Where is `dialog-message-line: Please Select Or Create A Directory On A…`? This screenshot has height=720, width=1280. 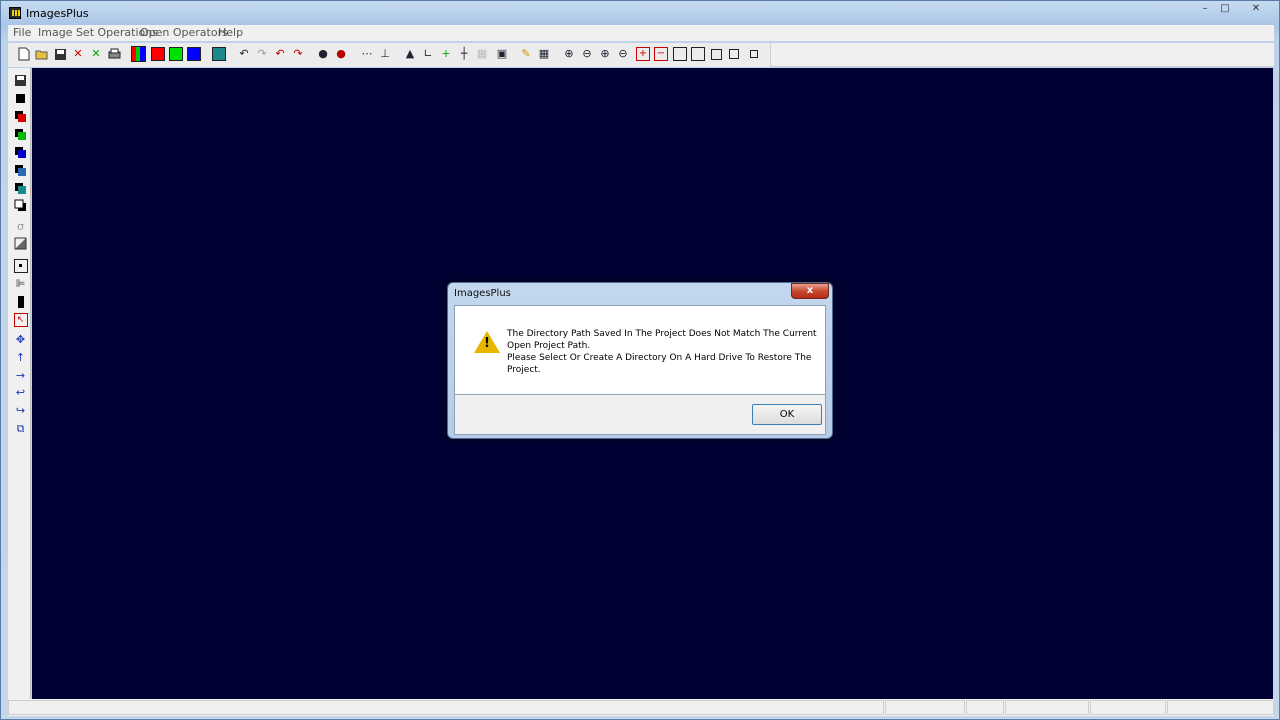
dialog-message-line: Please Select Or Create A Directory On A… is located at coordinates (659, 358).